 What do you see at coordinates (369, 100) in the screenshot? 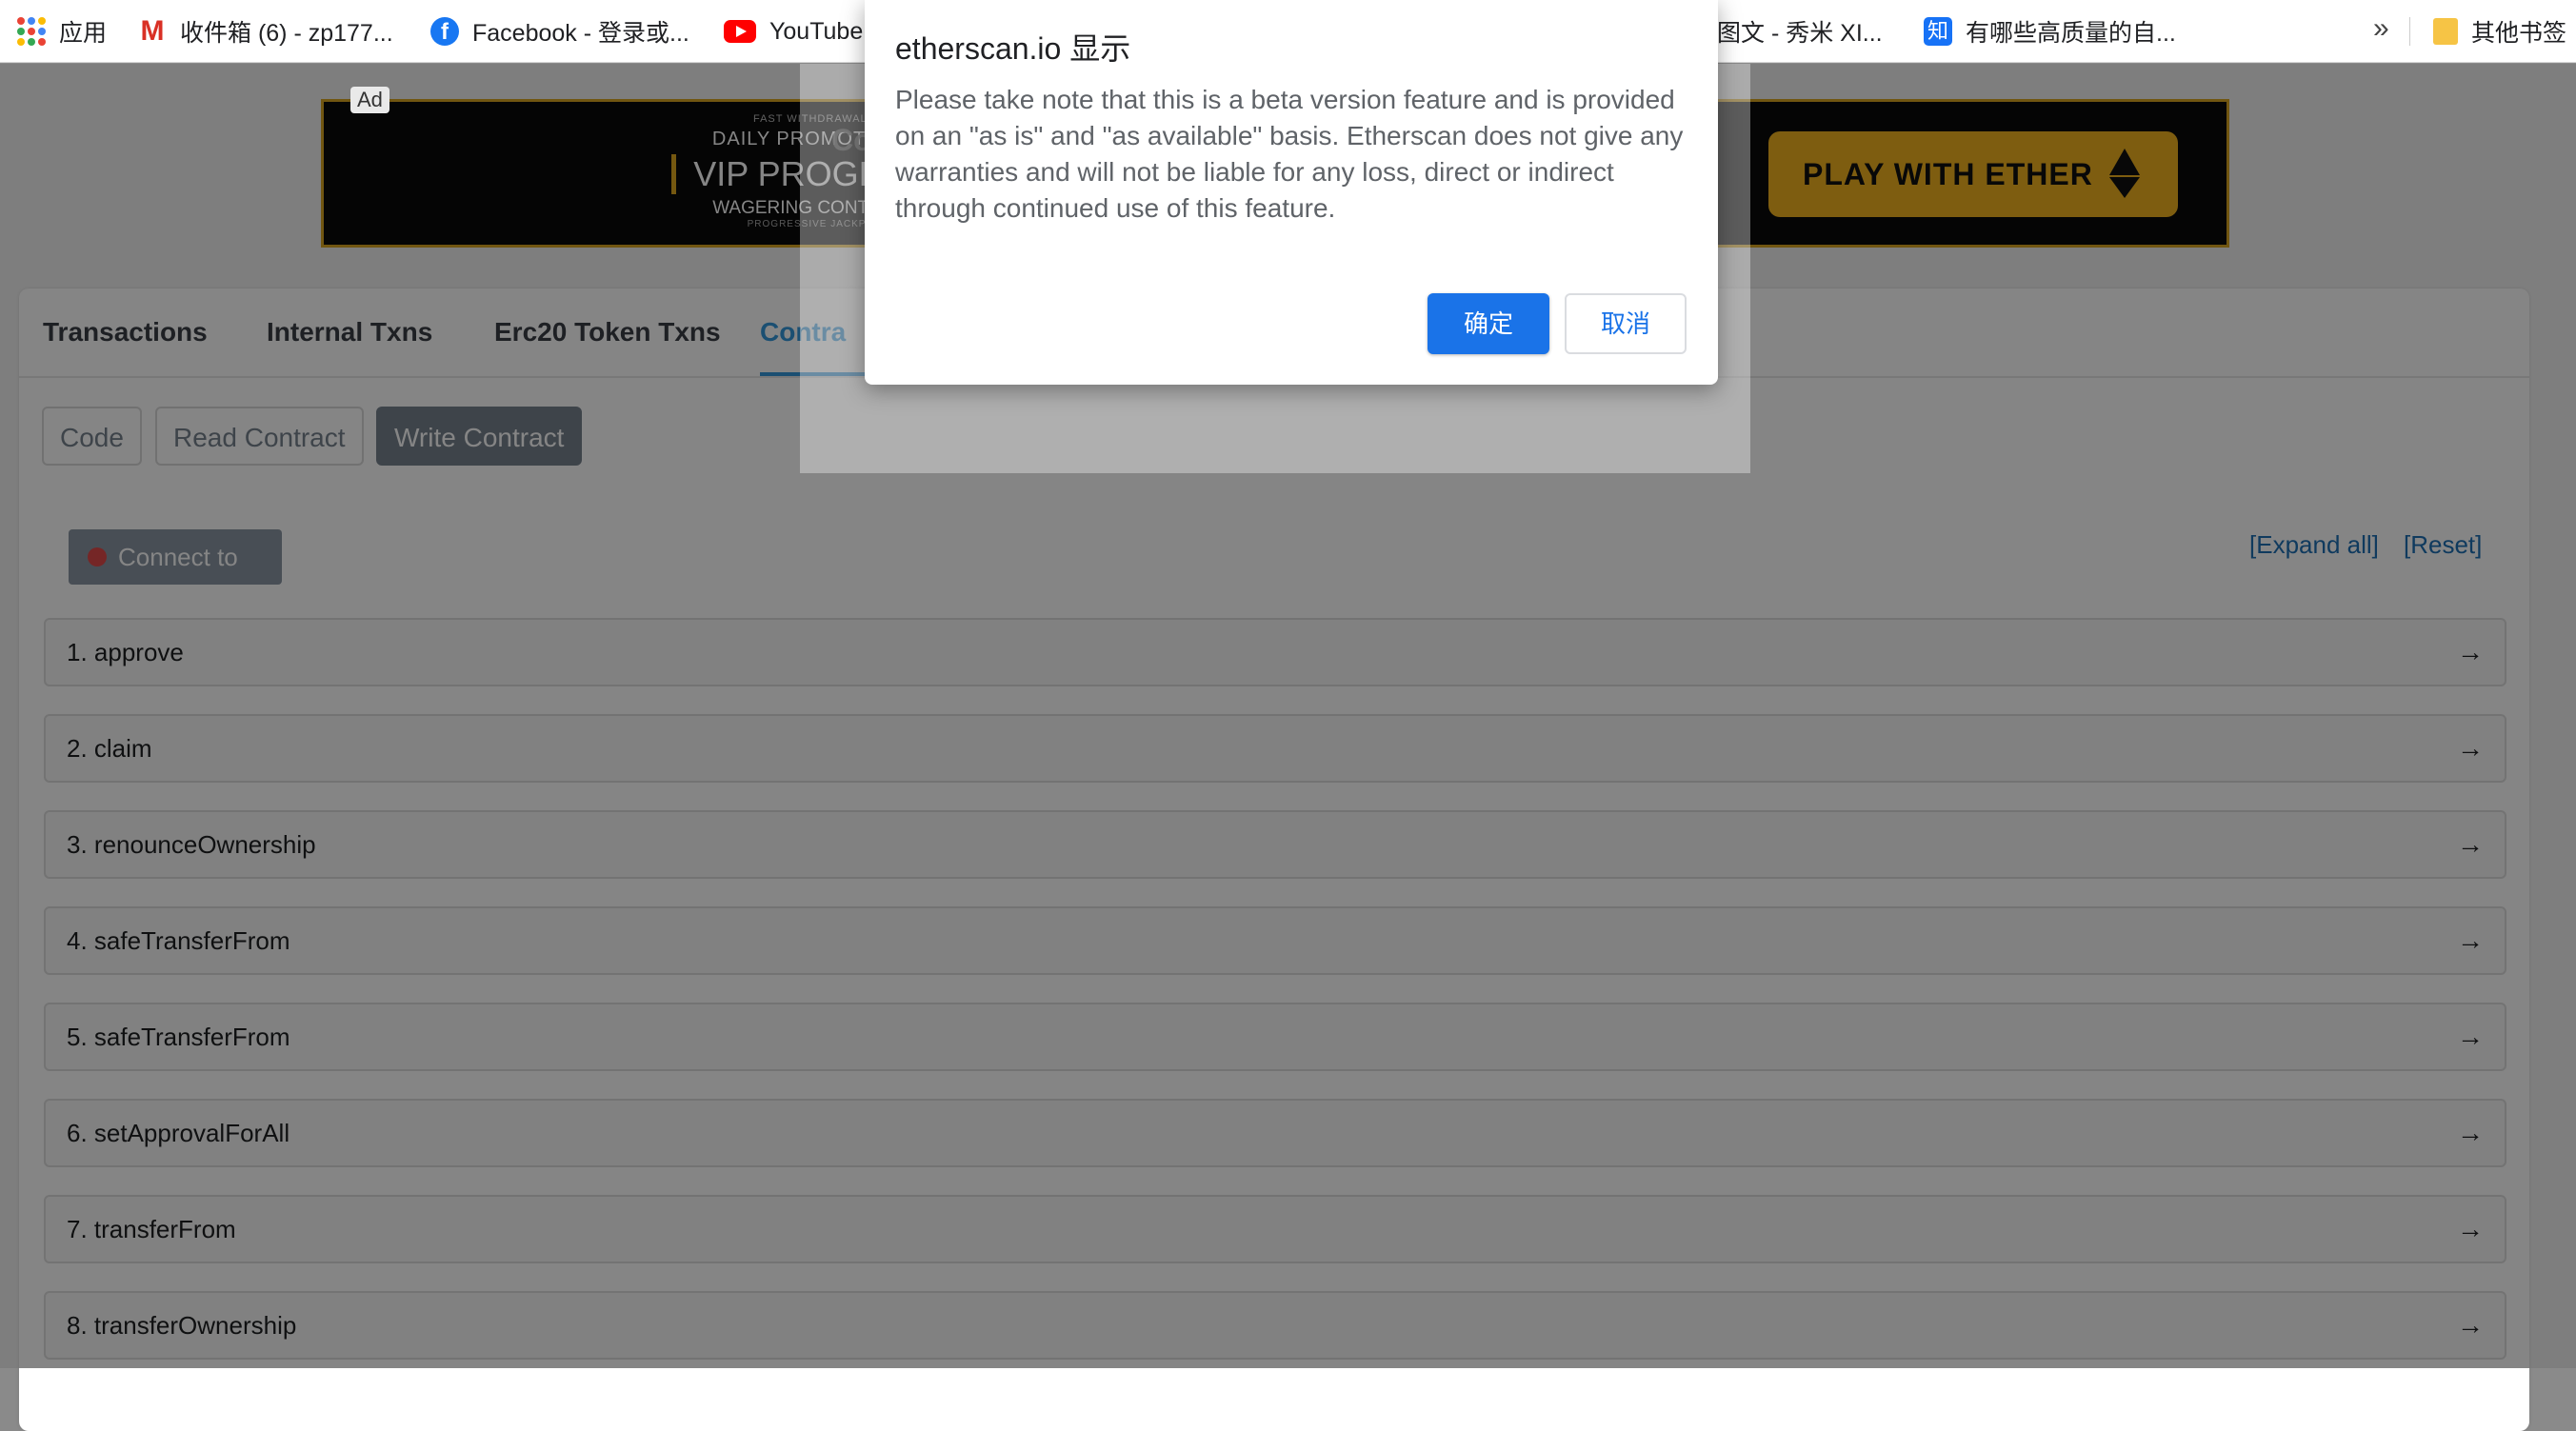
I see `ad-label: Ad` at bounding box center [369, 100].